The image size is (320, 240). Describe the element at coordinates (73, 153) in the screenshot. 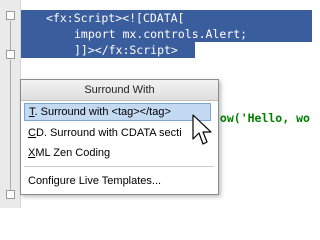

I see `menu-item-label: ML Zen Coding` at that location.